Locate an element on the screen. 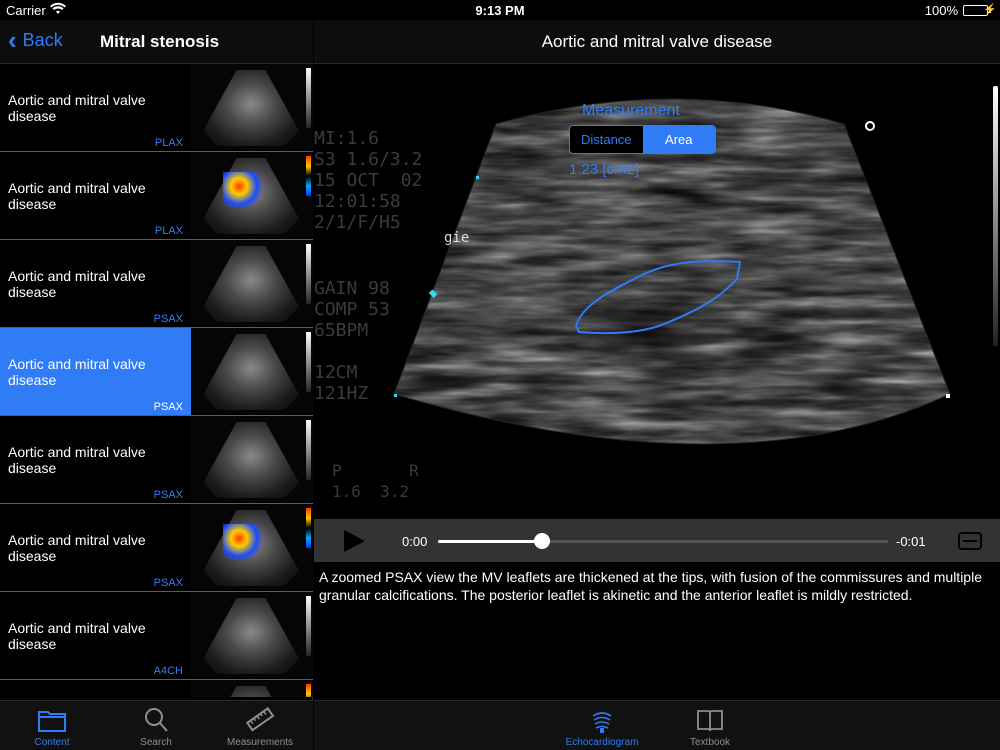  main-nav-bar: Aortic and mitral valve disease is located at coordinates (657, 42).